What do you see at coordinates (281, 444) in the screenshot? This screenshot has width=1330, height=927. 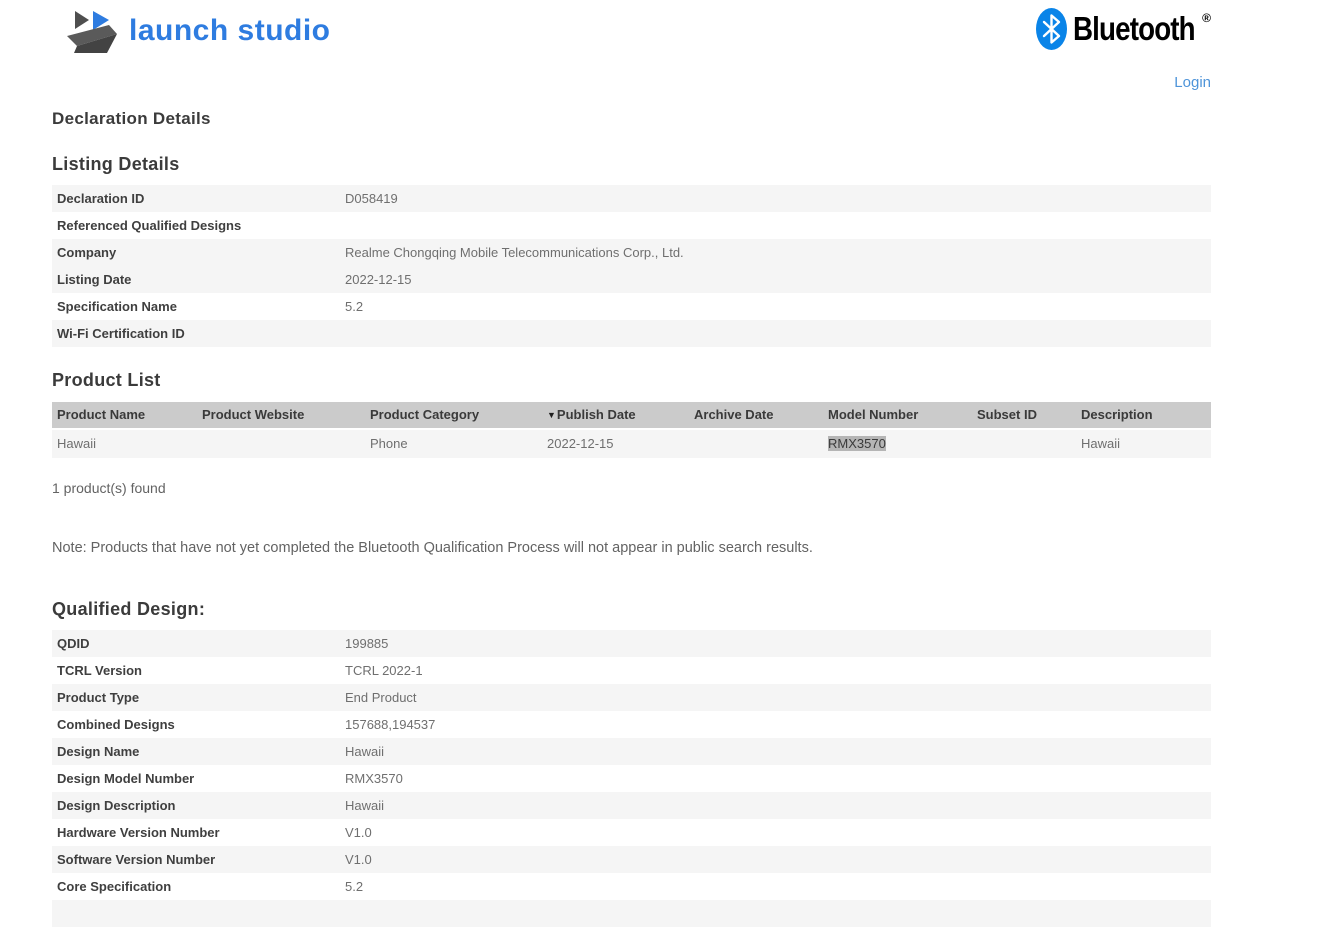 I see `cell-product-website` at bounding box center [281, 444].